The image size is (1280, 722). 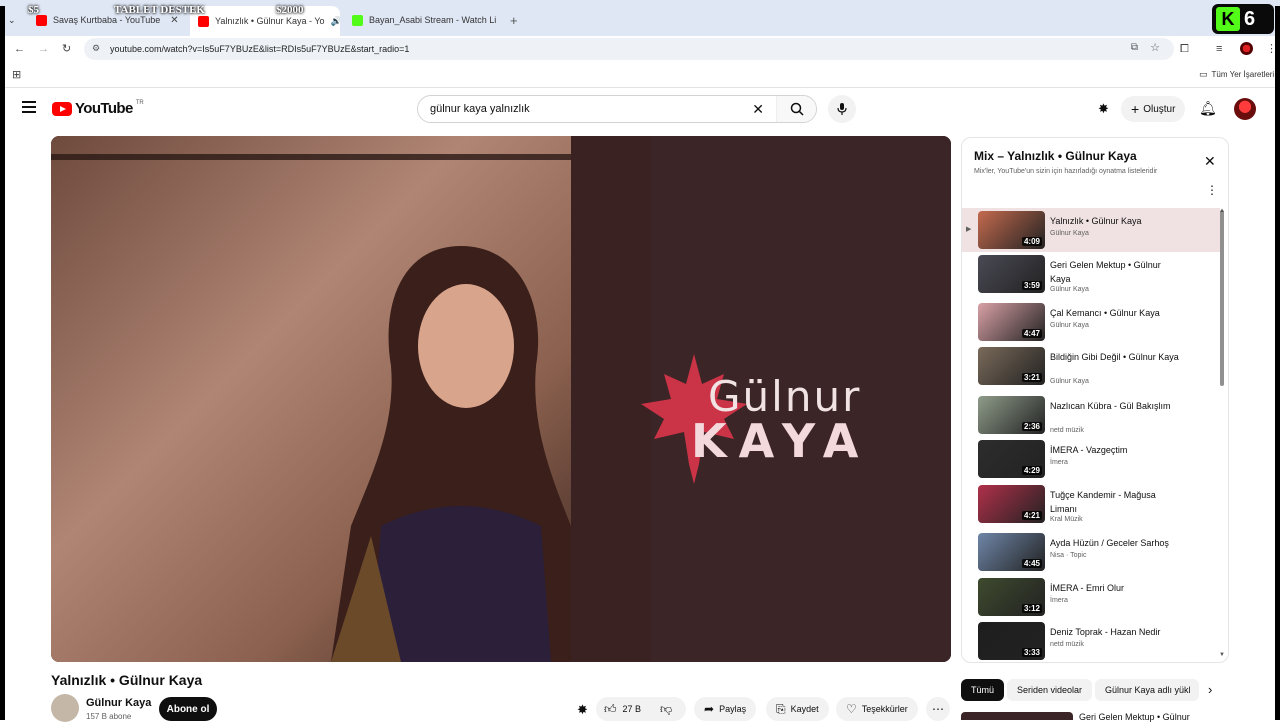 I want to click on playlist-item-title: İMERA - Emri Olur, so click(x=1115, y=588).